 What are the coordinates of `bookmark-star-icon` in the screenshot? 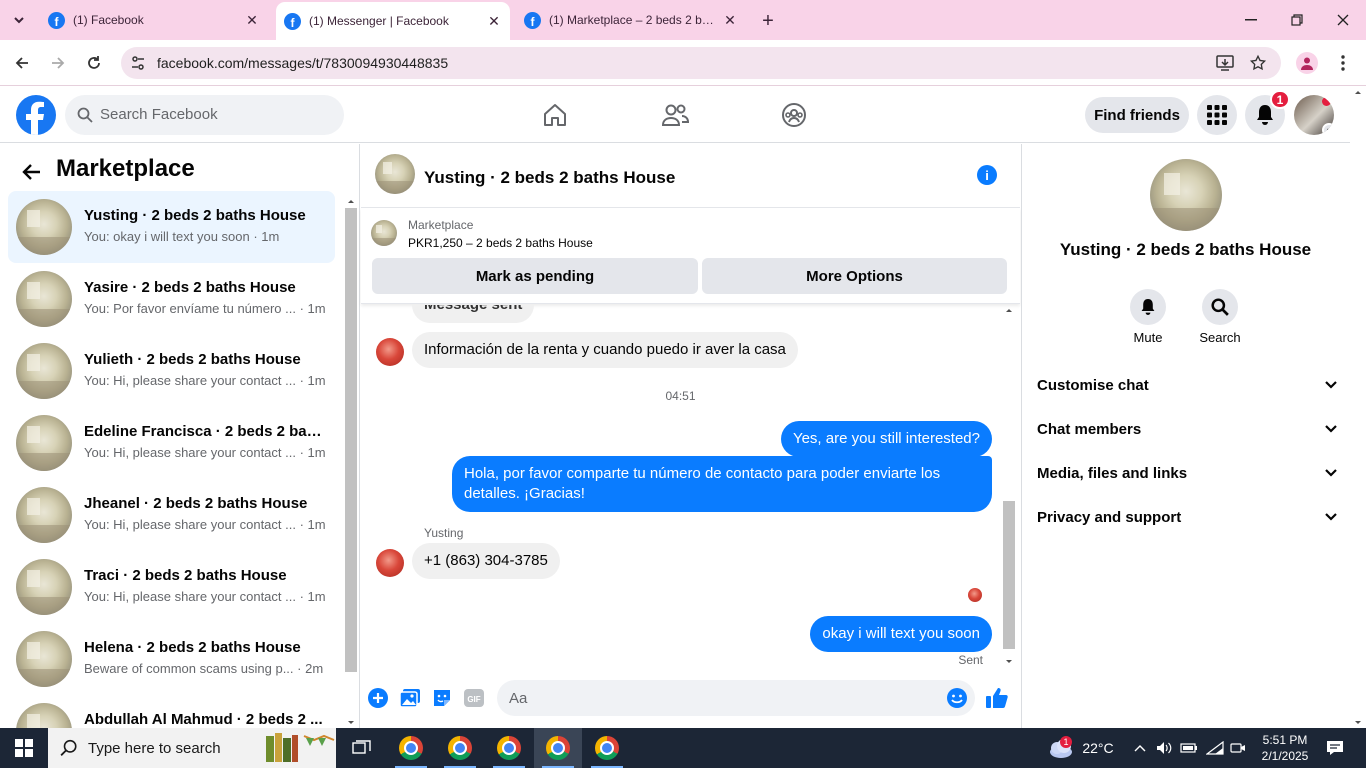 It's located at (1258, 63).